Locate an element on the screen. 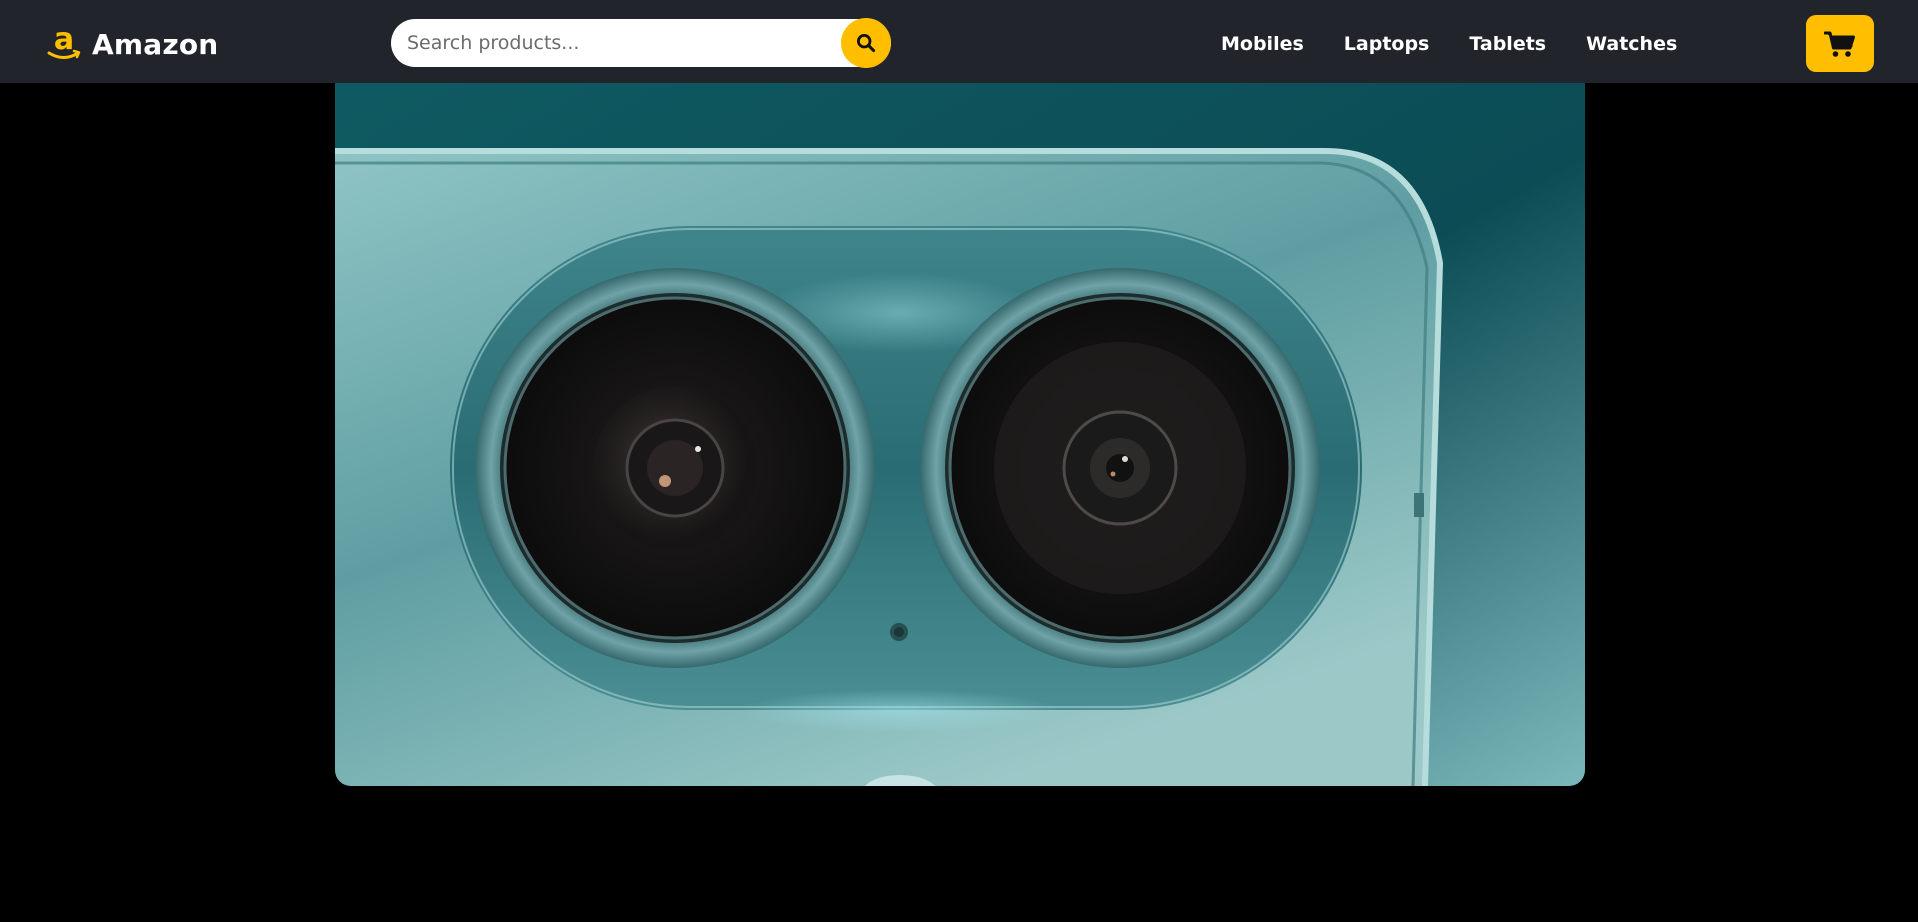  amazon-logo-icon: a is located at coordinates (64, 42).